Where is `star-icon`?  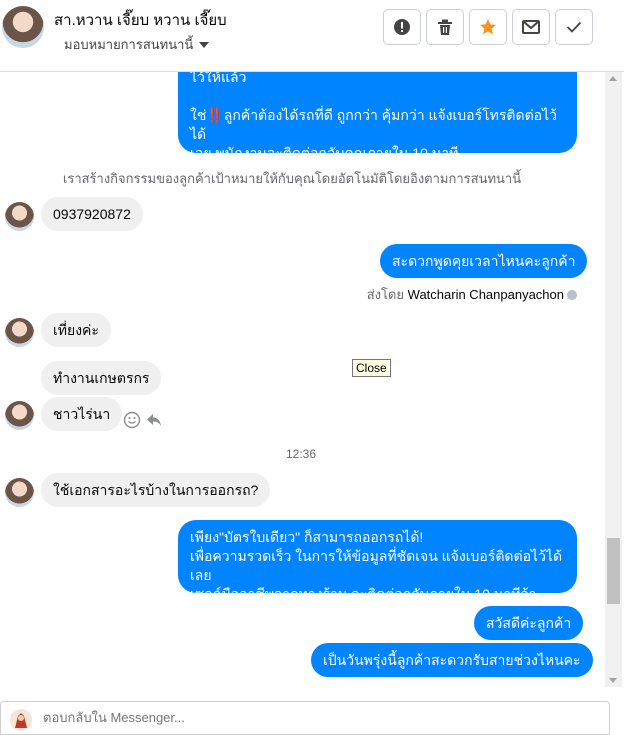 star-icon is located at coordinates (488, 27).